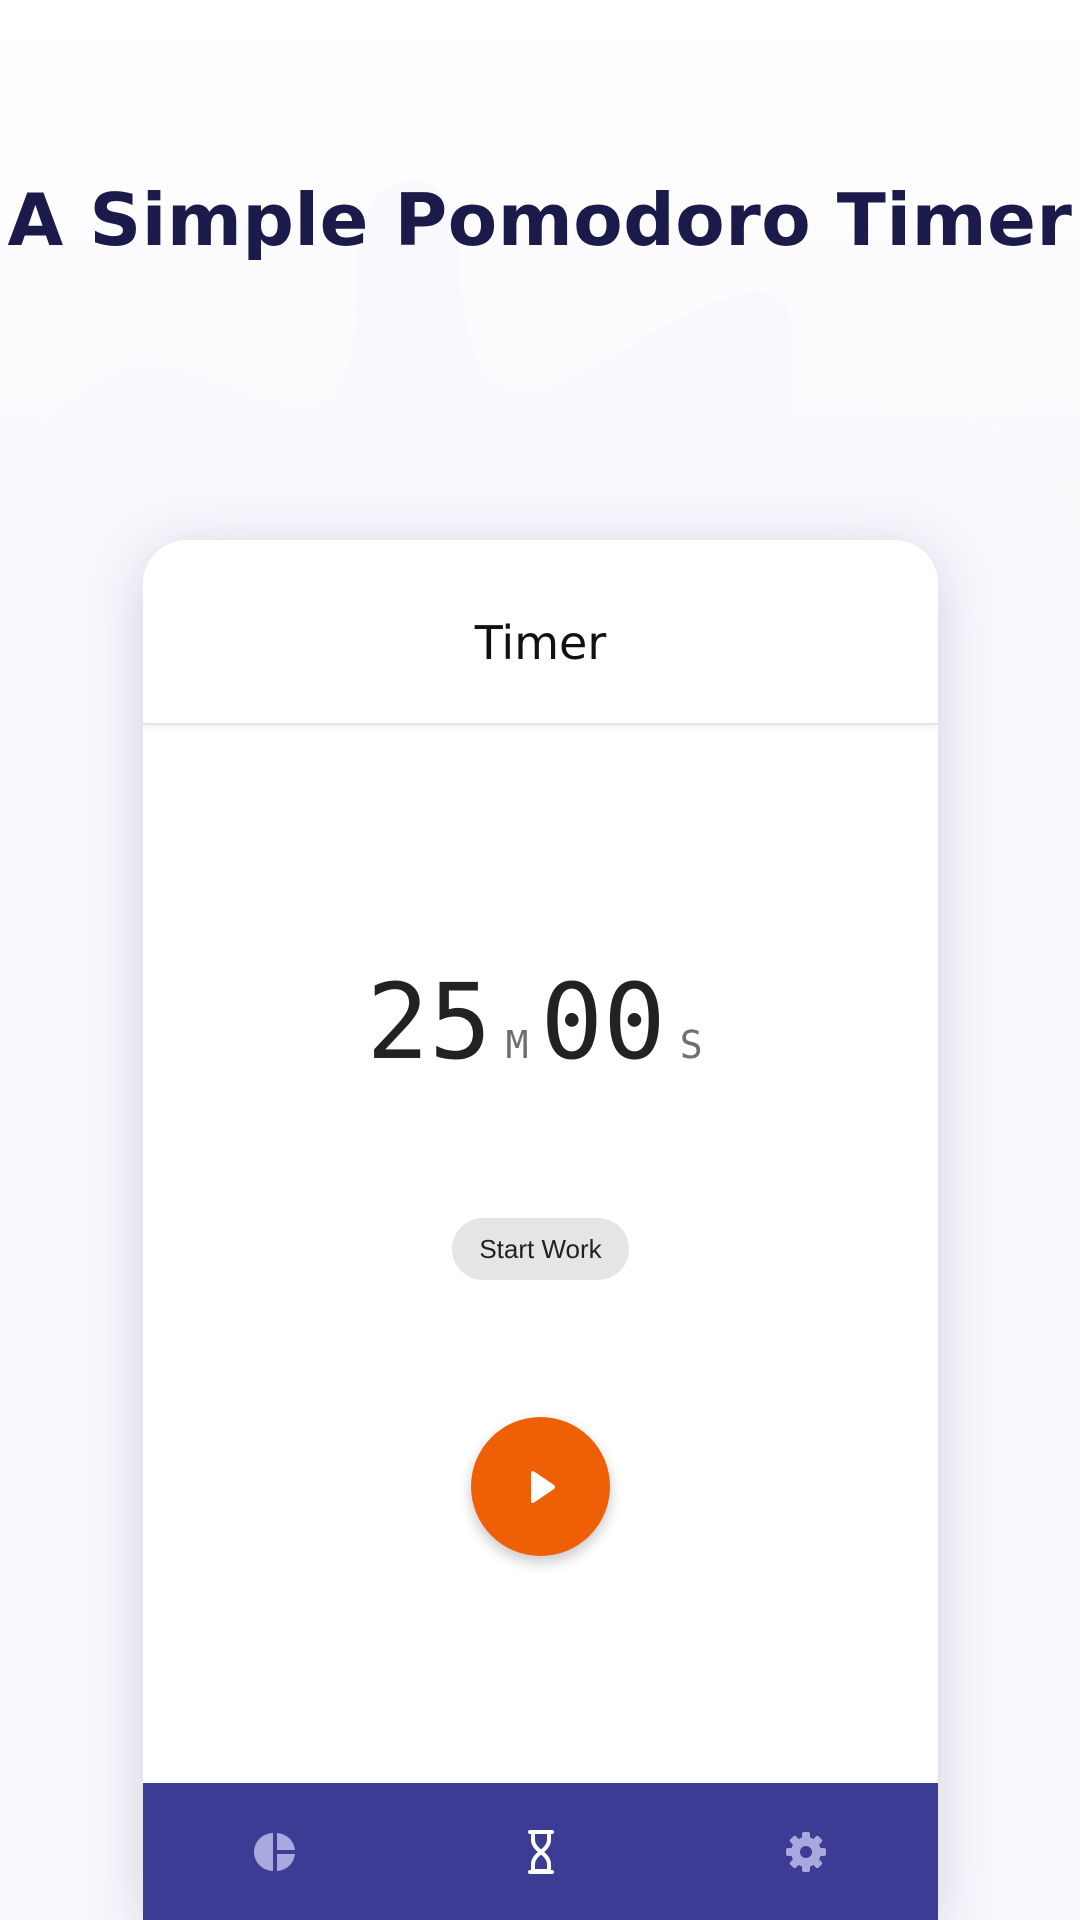  I want to click on timer-seconds-unit: S, so click(691, 1045).